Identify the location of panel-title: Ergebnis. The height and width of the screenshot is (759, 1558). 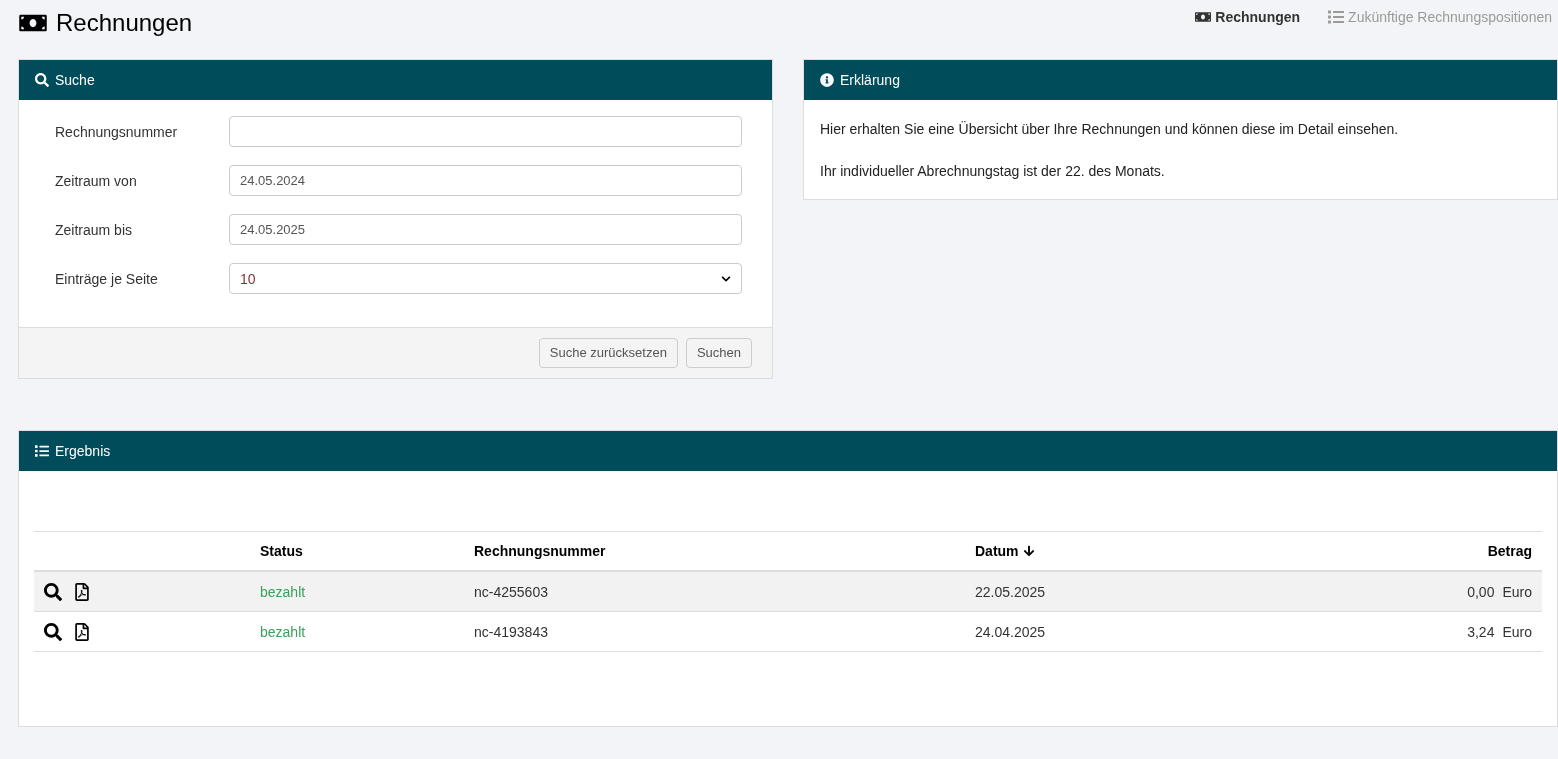
(83, 451).